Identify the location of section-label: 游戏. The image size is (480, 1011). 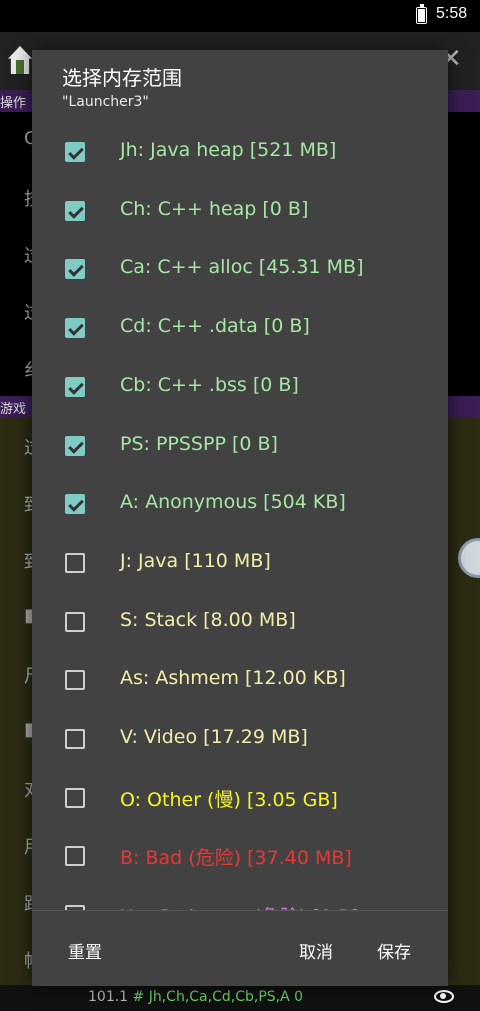
(13, 409).